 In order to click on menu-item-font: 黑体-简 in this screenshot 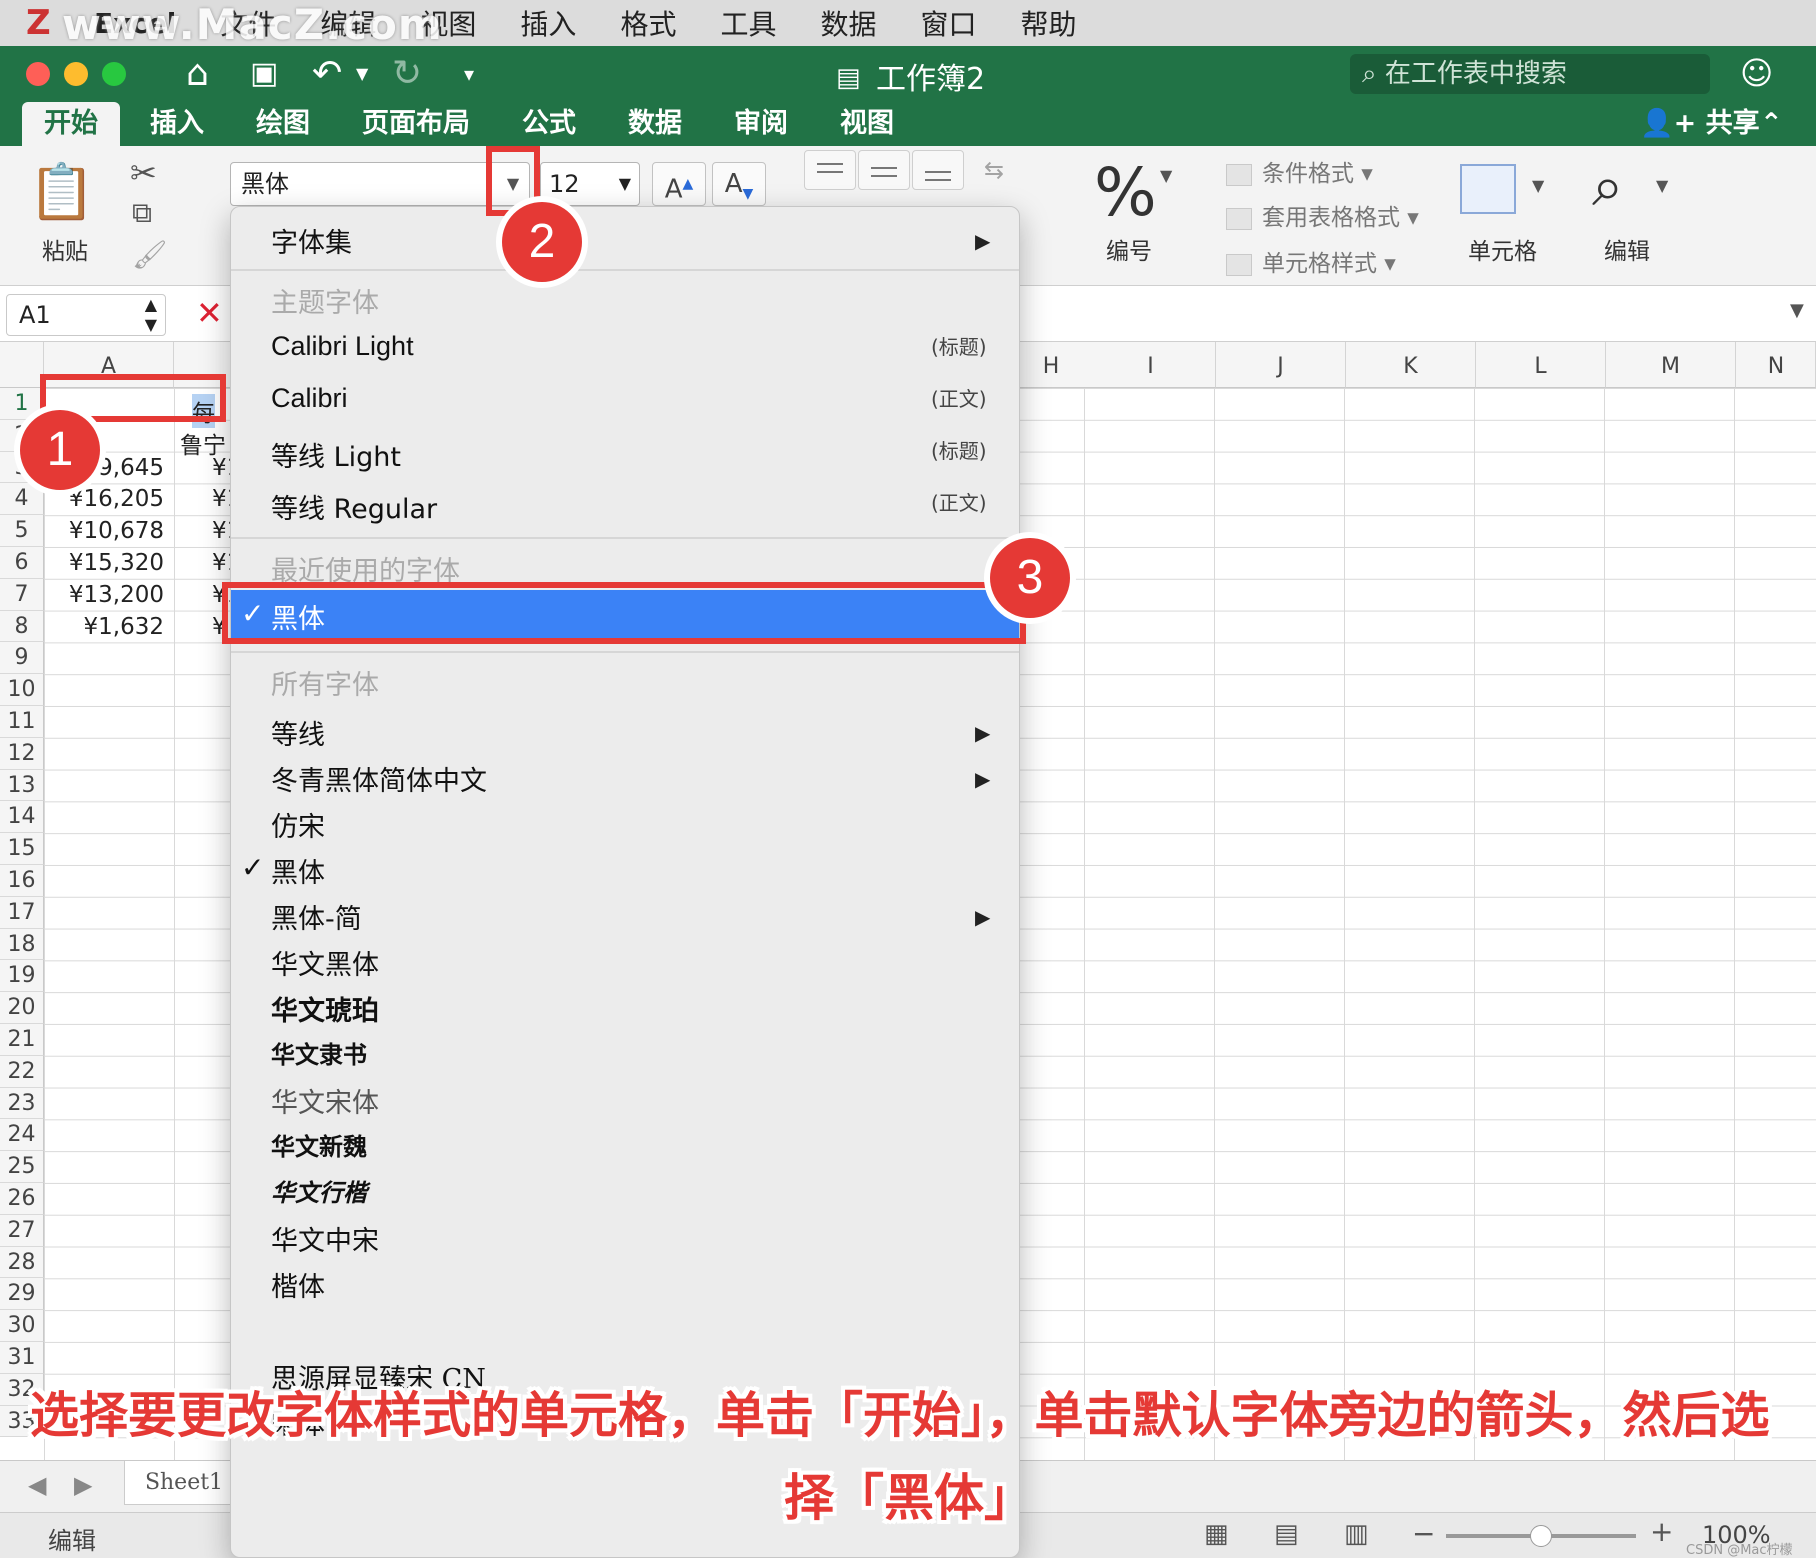, I will do `click(316, 916)`.